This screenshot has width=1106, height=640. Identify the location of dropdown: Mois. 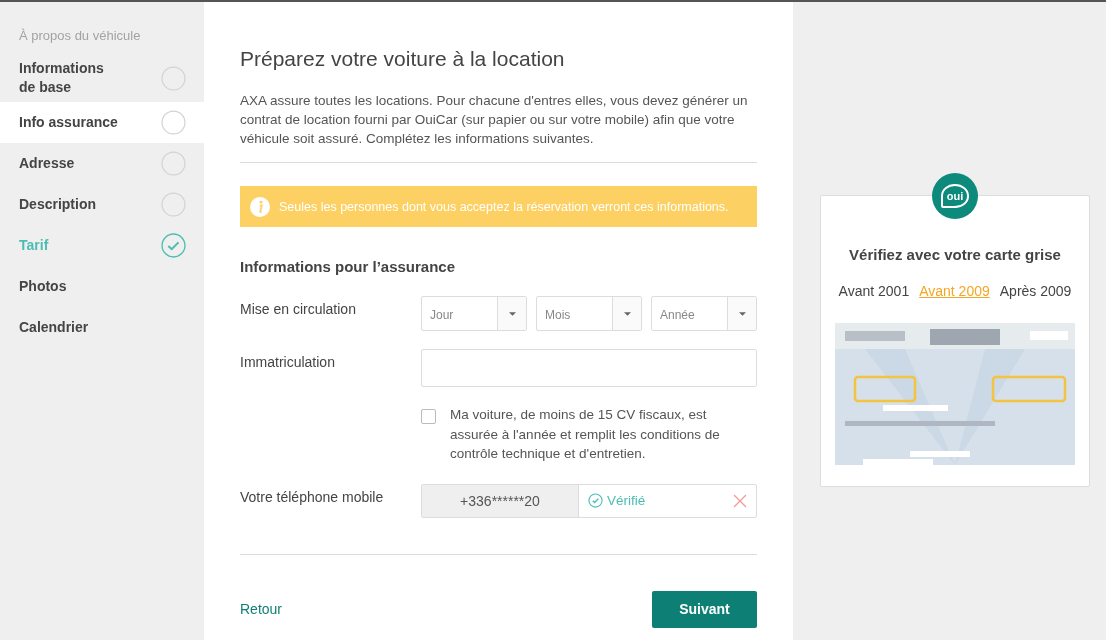
(589, 313).